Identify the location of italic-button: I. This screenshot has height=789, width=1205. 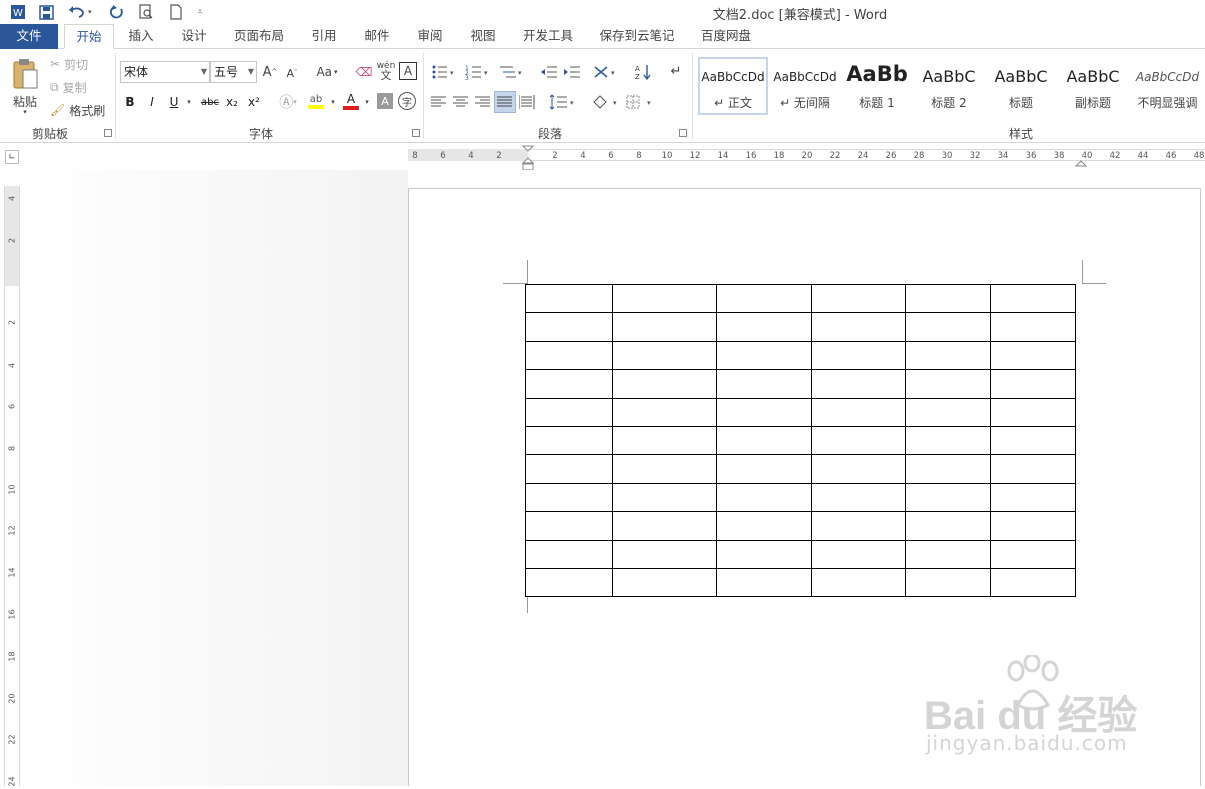
(152, 102).